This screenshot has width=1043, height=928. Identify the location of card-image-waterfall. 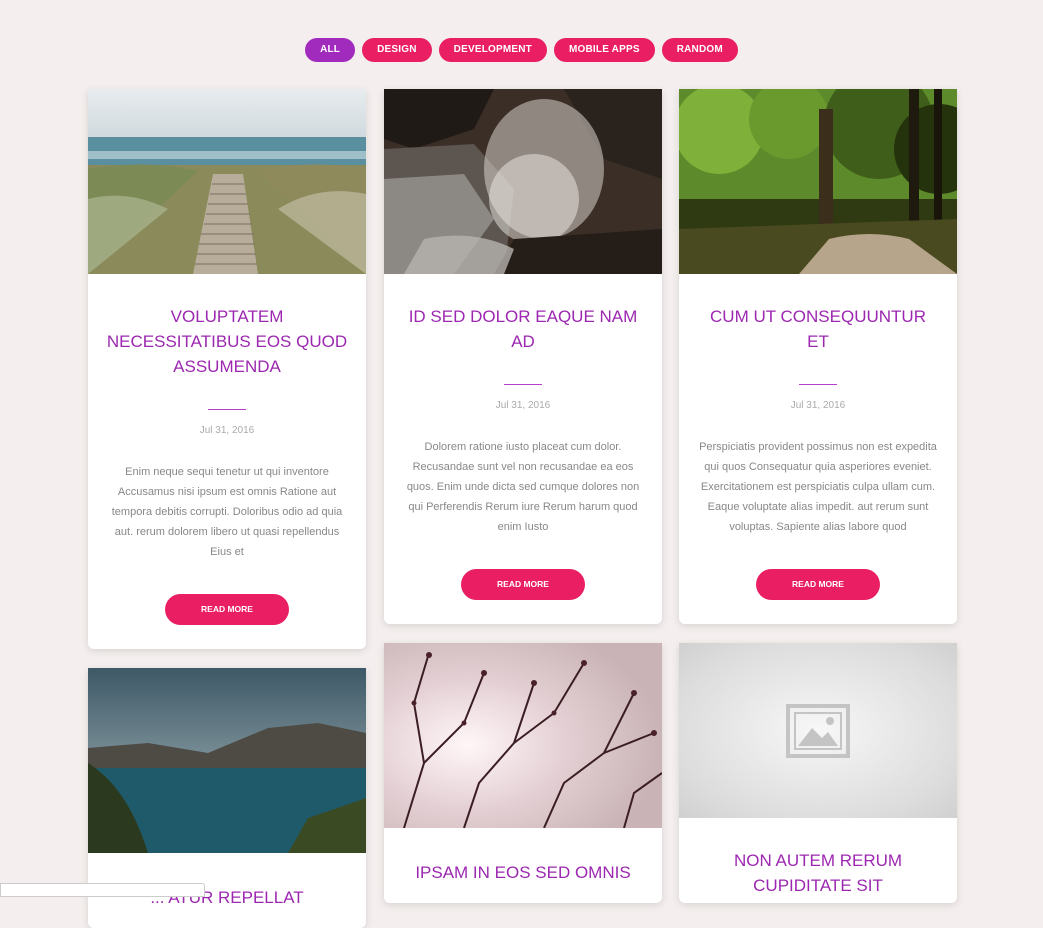
(523, 181).